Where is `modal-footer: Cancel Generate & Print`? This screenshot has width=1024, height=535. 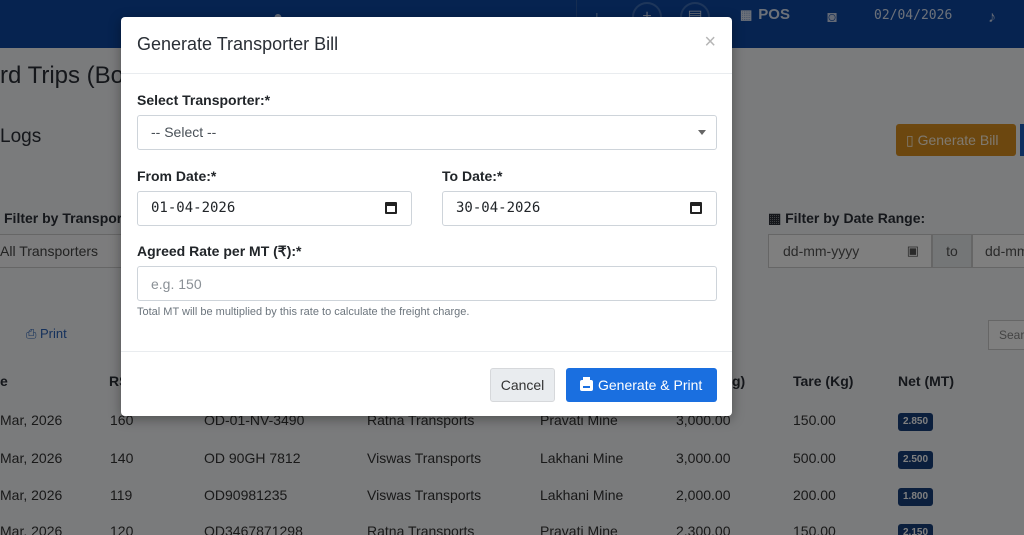 modal-footer: Cancel Generate & Print is located at coordinates (426, 383).